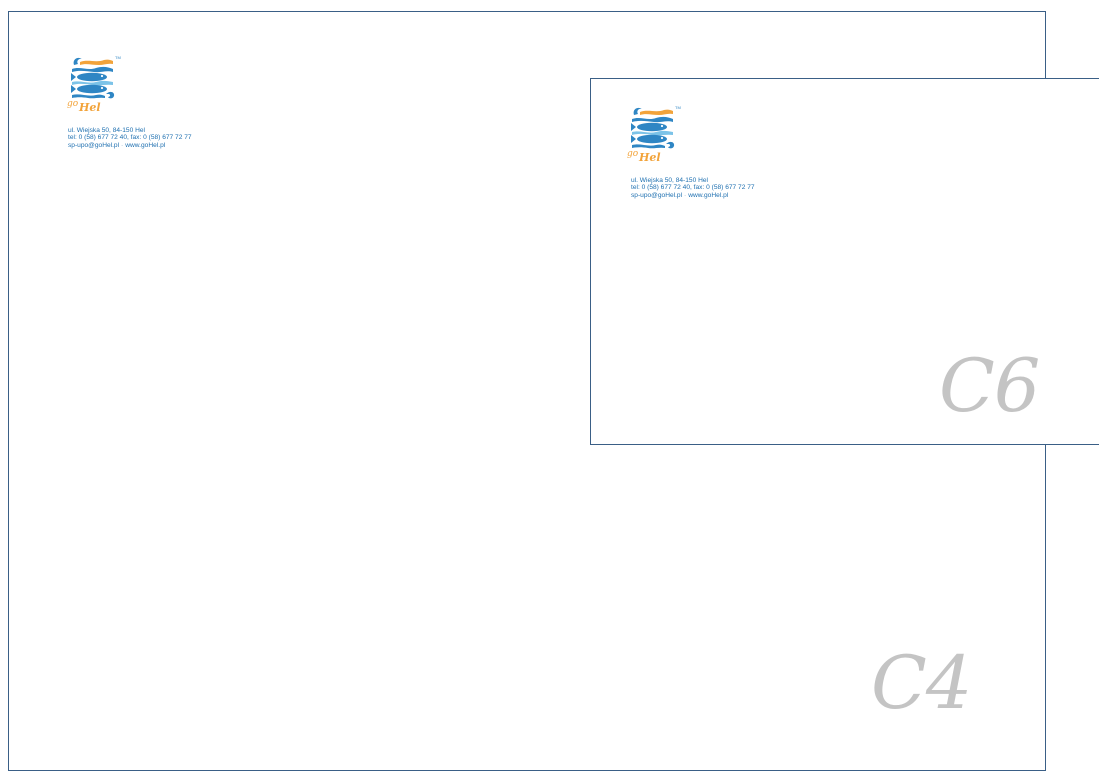  What do you see at coordinates (921, 683) in the screenshot?
I see `envelope-size-label: C4` at bounding box center [921, 683].